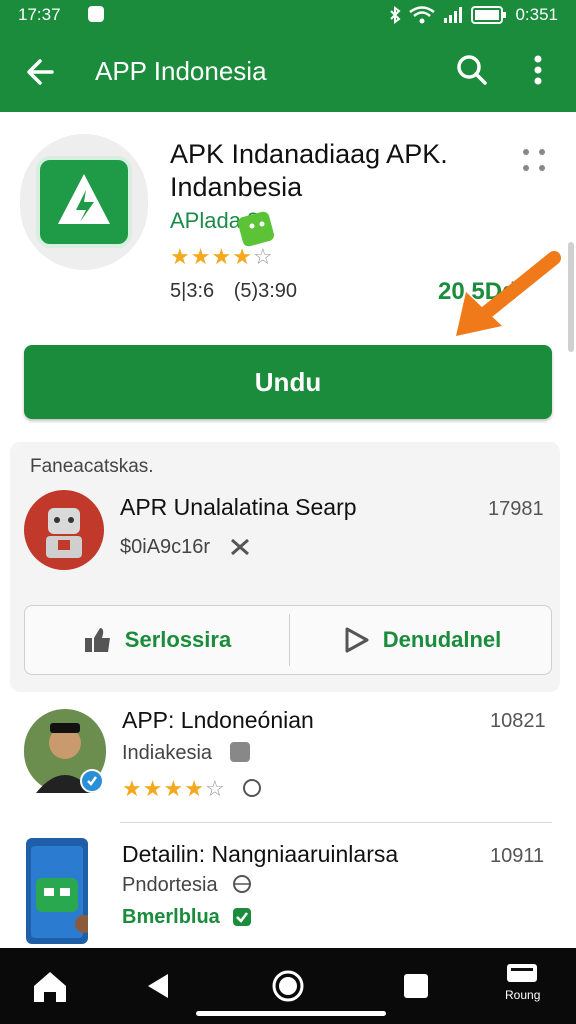 This screenshot has width=576, height=1024. What do you see at coordinates (453, 15) in the screenshot?
I see `signal-icon` at bounding box center [453, 15].